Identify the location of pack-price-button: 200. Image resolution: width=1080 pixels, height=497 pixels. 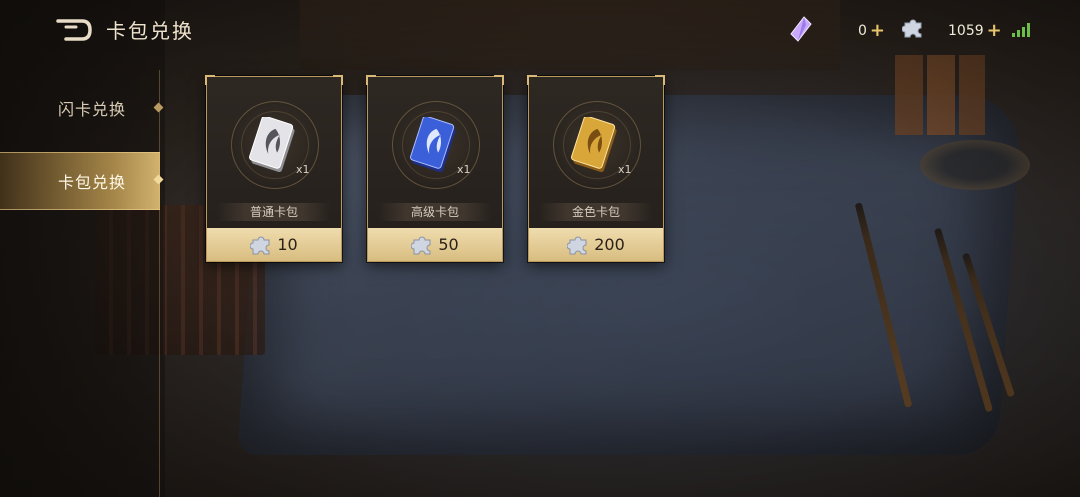
(596, 244).